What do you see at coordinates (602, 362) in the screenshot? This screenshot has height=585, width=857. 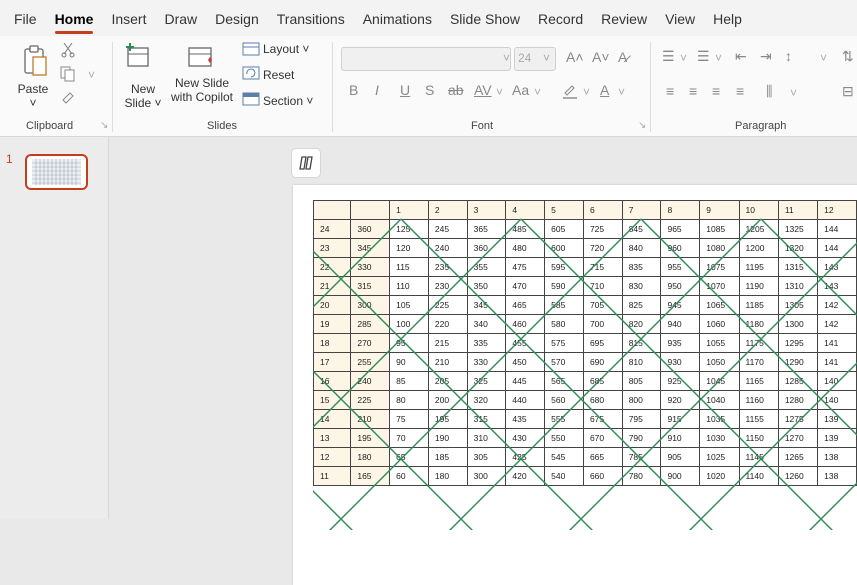 I see `table-cell: 690` at bounding box center [602, 362].